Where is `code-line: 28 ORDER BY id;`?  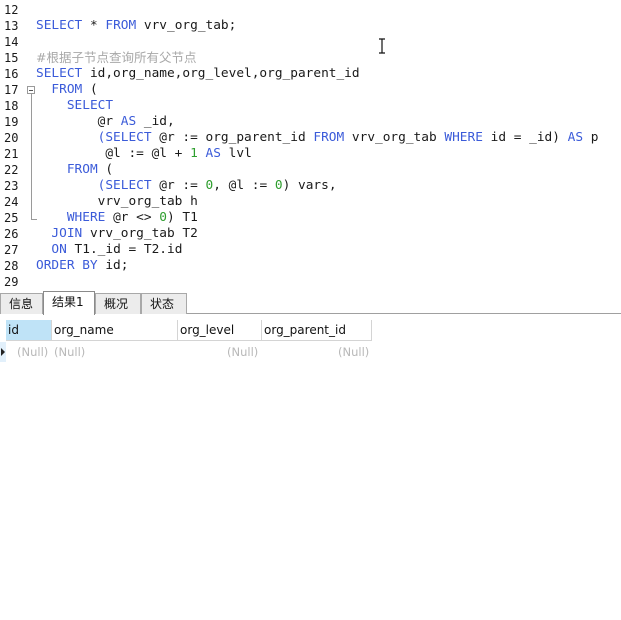
code-line: 28 ORDER BY id; is located at coordinates (310, 266).